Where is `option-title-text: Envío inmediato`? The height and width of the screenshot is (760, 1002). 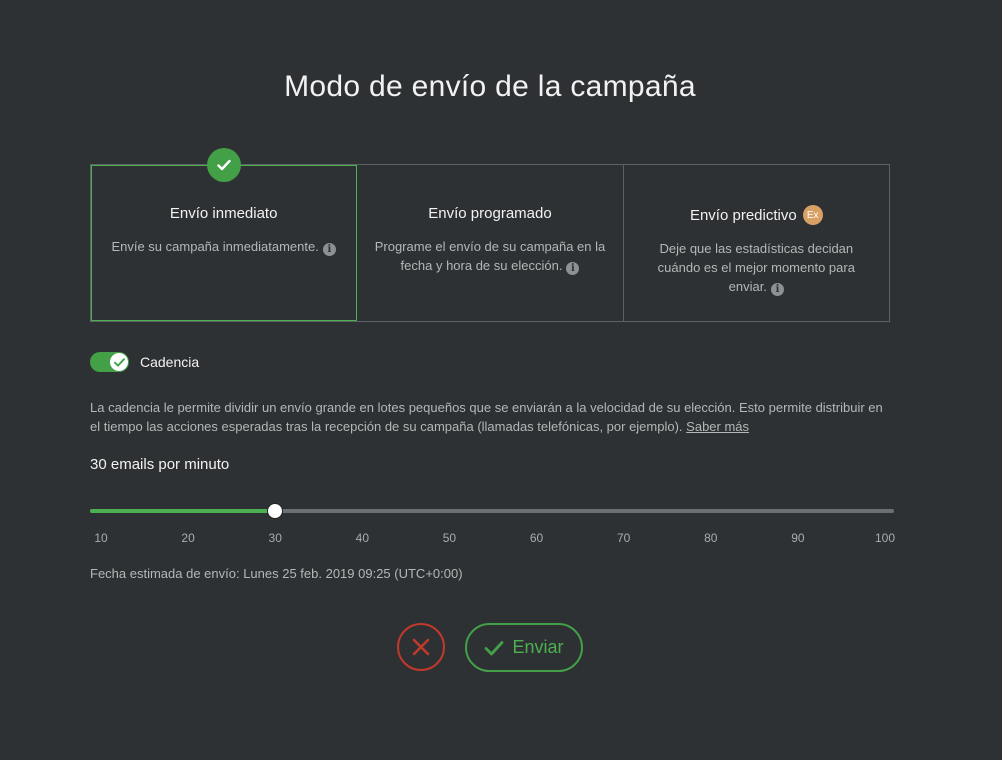 option-title-text: Envío inmediato is located at coordinates (223, 213).